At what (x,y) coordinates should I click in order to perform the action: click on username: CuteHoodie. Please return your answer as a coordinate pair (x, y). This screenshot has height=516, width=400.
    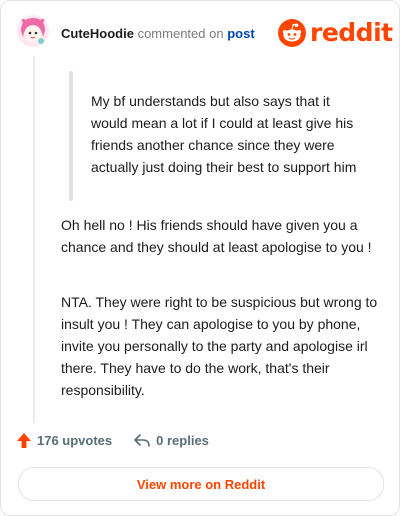
    Looking at the image, I should click on (97, 33).